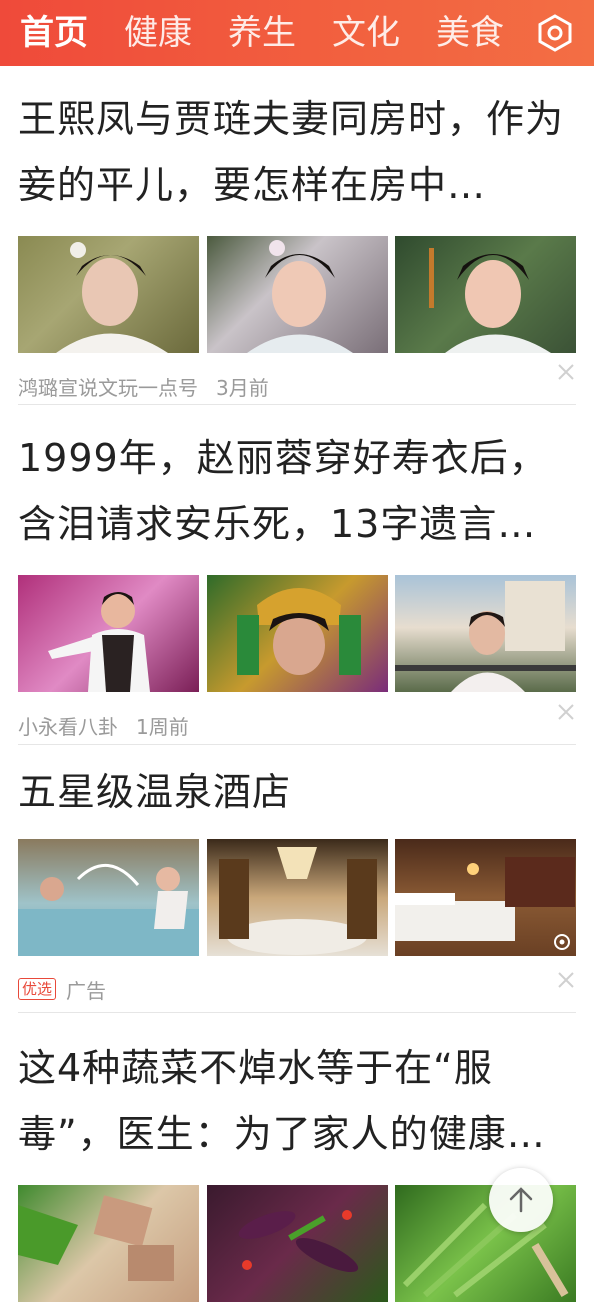  I want to click on hexagon-settings-icon, so click(555, 33).